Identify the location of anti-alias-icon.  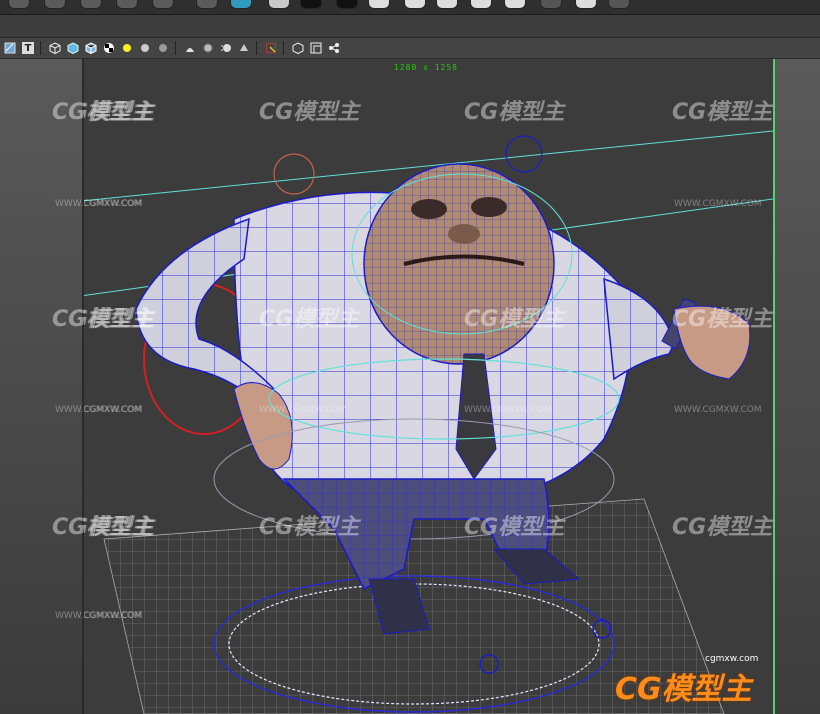
(244, 48).